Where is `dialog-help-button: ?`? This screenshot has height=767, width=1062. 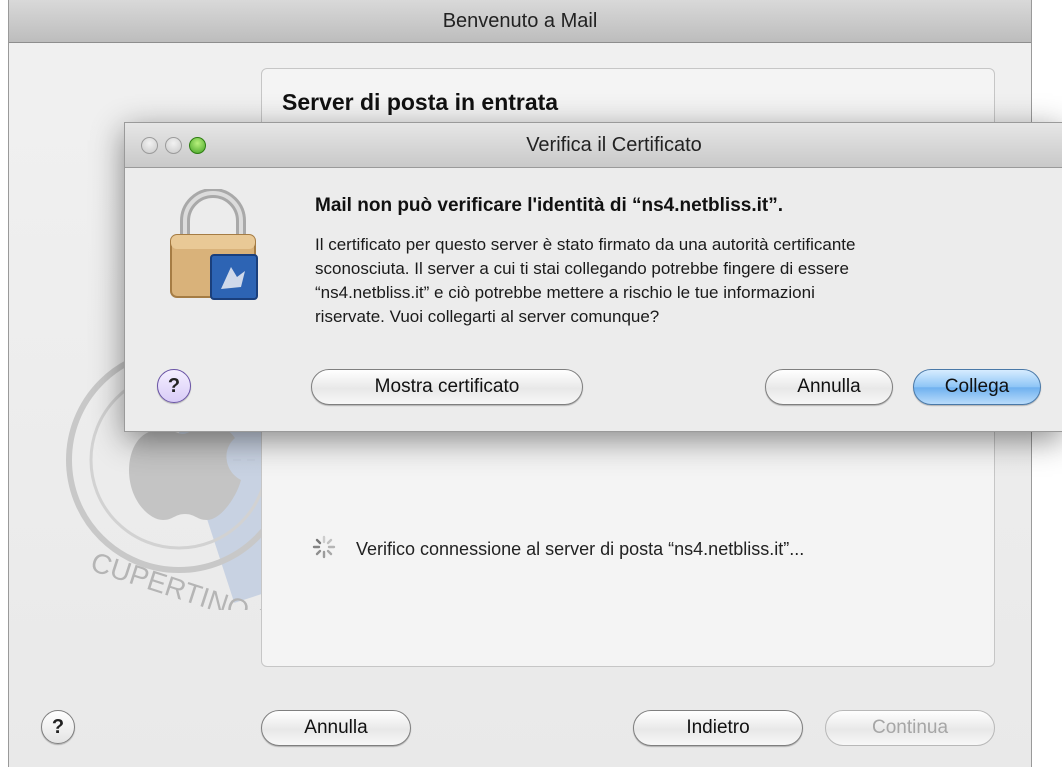
dialog-help-button: ? is located at coordinates (174, 386).